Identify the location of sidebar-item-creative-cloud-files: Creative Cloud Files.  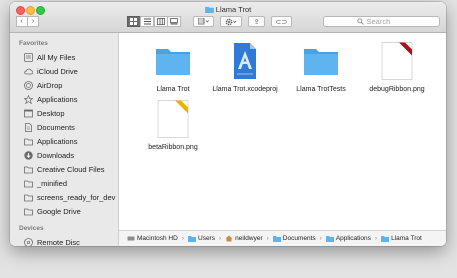
(64, 169).